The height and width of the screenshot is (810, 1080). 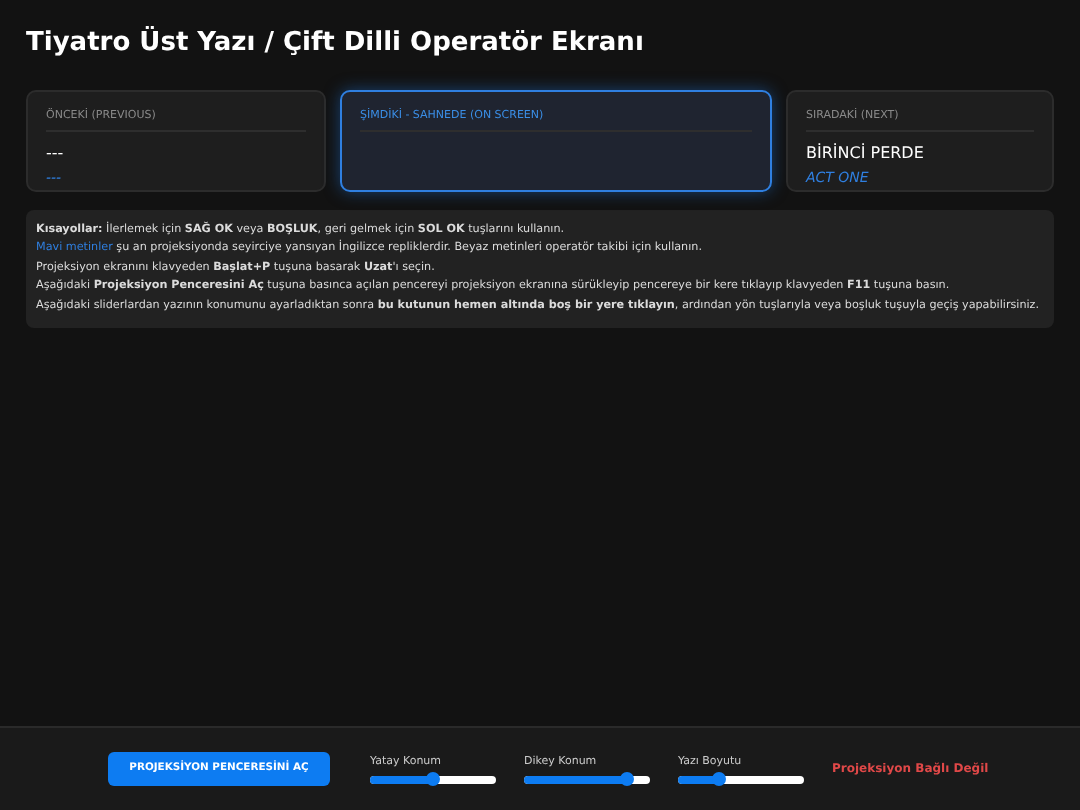 I want to click on page-title: Tiyatro Üst Yazı / Çift Dilli Operatör Ekranı, so click(x=336, y=43).